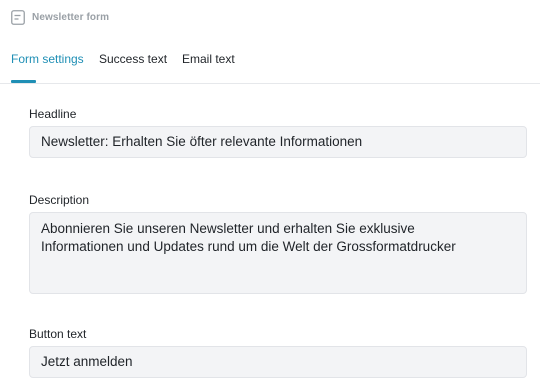 The image size is (540, 389). I want to click on button-text-input: Jetzt anmelden, so click(278, 362).